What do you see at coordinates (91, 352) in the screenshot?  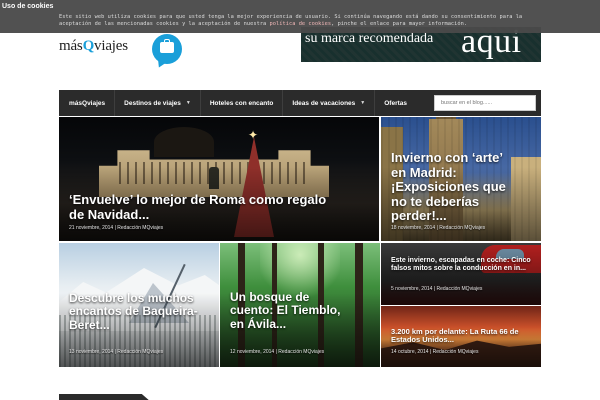 I see `post-date: 13 noviembre, 2014` at bounding box center [91, 352].